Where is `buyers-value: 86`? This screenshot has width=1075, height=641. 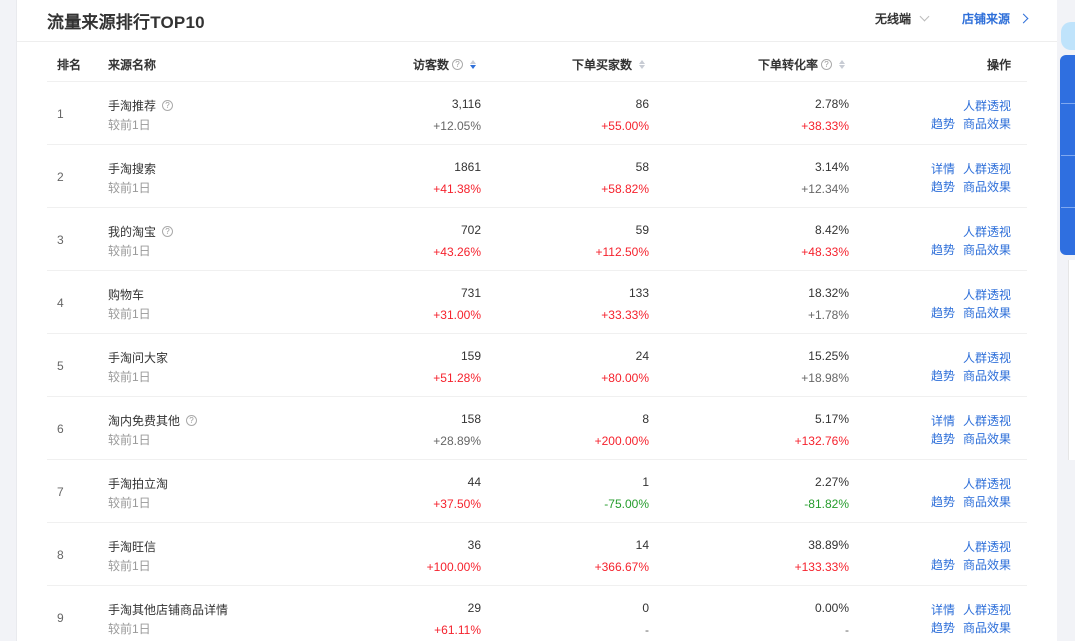
buyers-value: 86 is located at coordinates (642, 104).